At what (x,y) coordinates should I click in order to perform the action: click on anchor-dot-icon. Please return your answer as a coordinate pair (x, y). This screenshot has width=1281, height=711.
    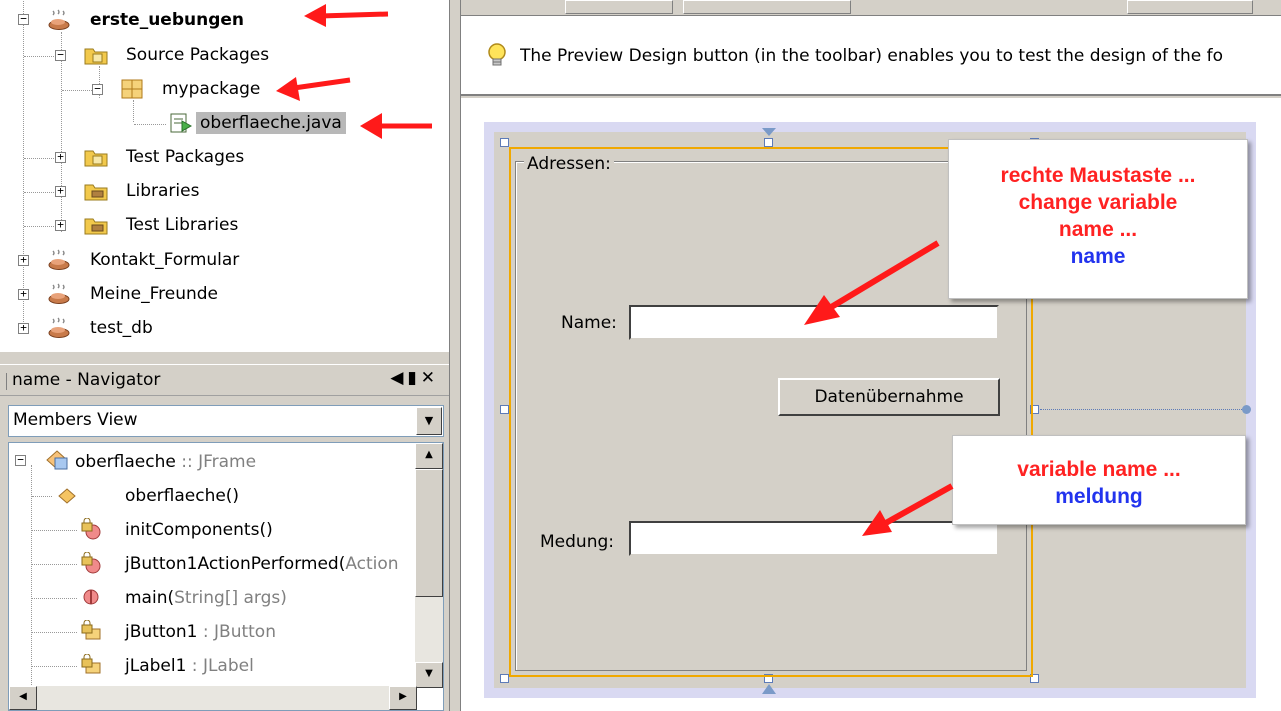
    Looking at the image, I should click on (1246, 409).